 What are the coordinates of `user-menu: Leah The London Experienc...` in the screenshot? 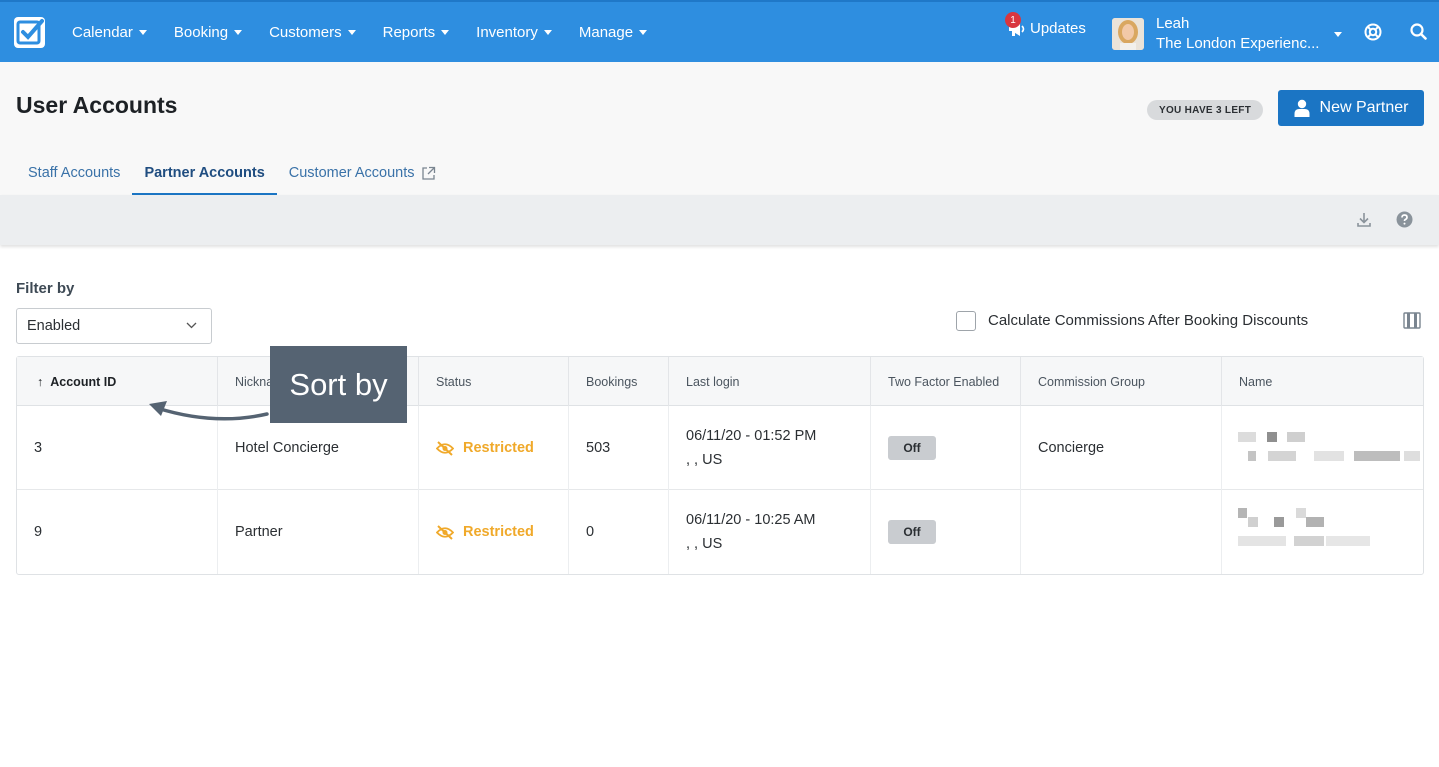 It's located at (1215, 34).